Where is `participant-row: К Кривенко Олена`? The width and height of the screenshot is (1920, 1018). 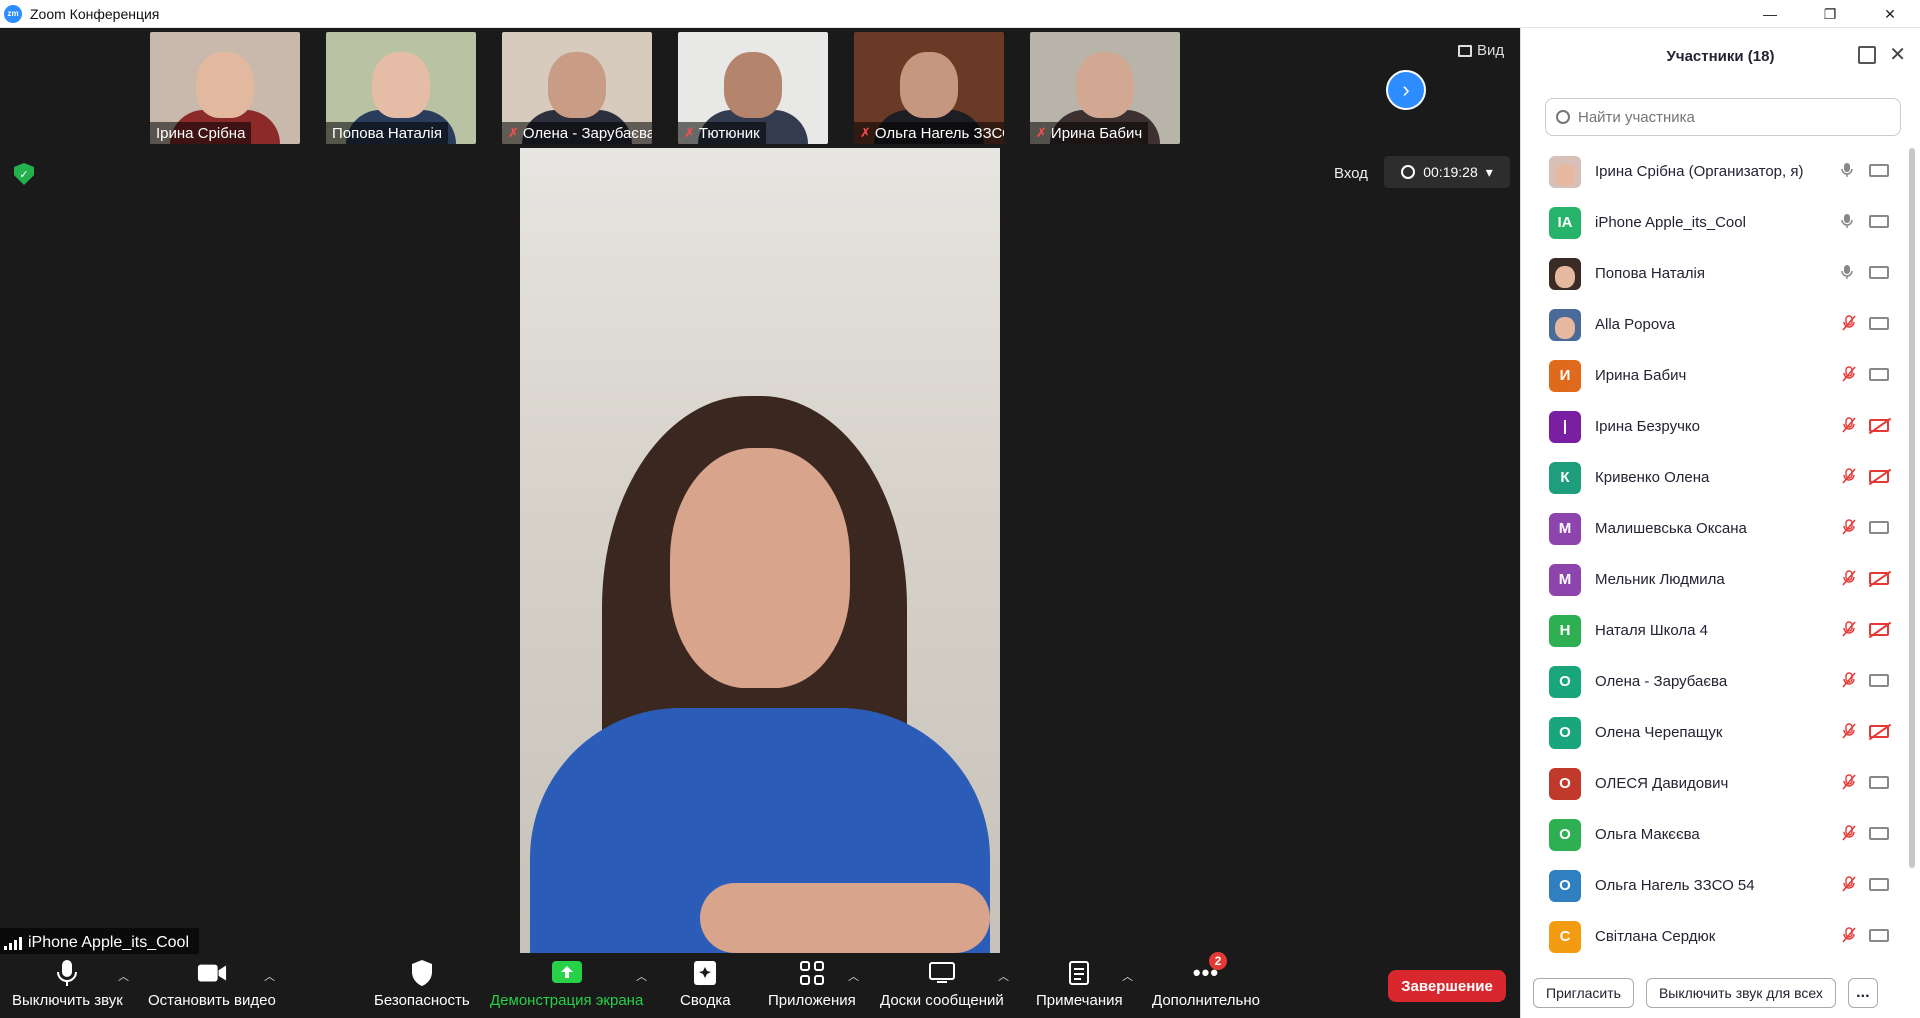
participant-row: К Кривенко Олена is located at coordinates (1713, 477).